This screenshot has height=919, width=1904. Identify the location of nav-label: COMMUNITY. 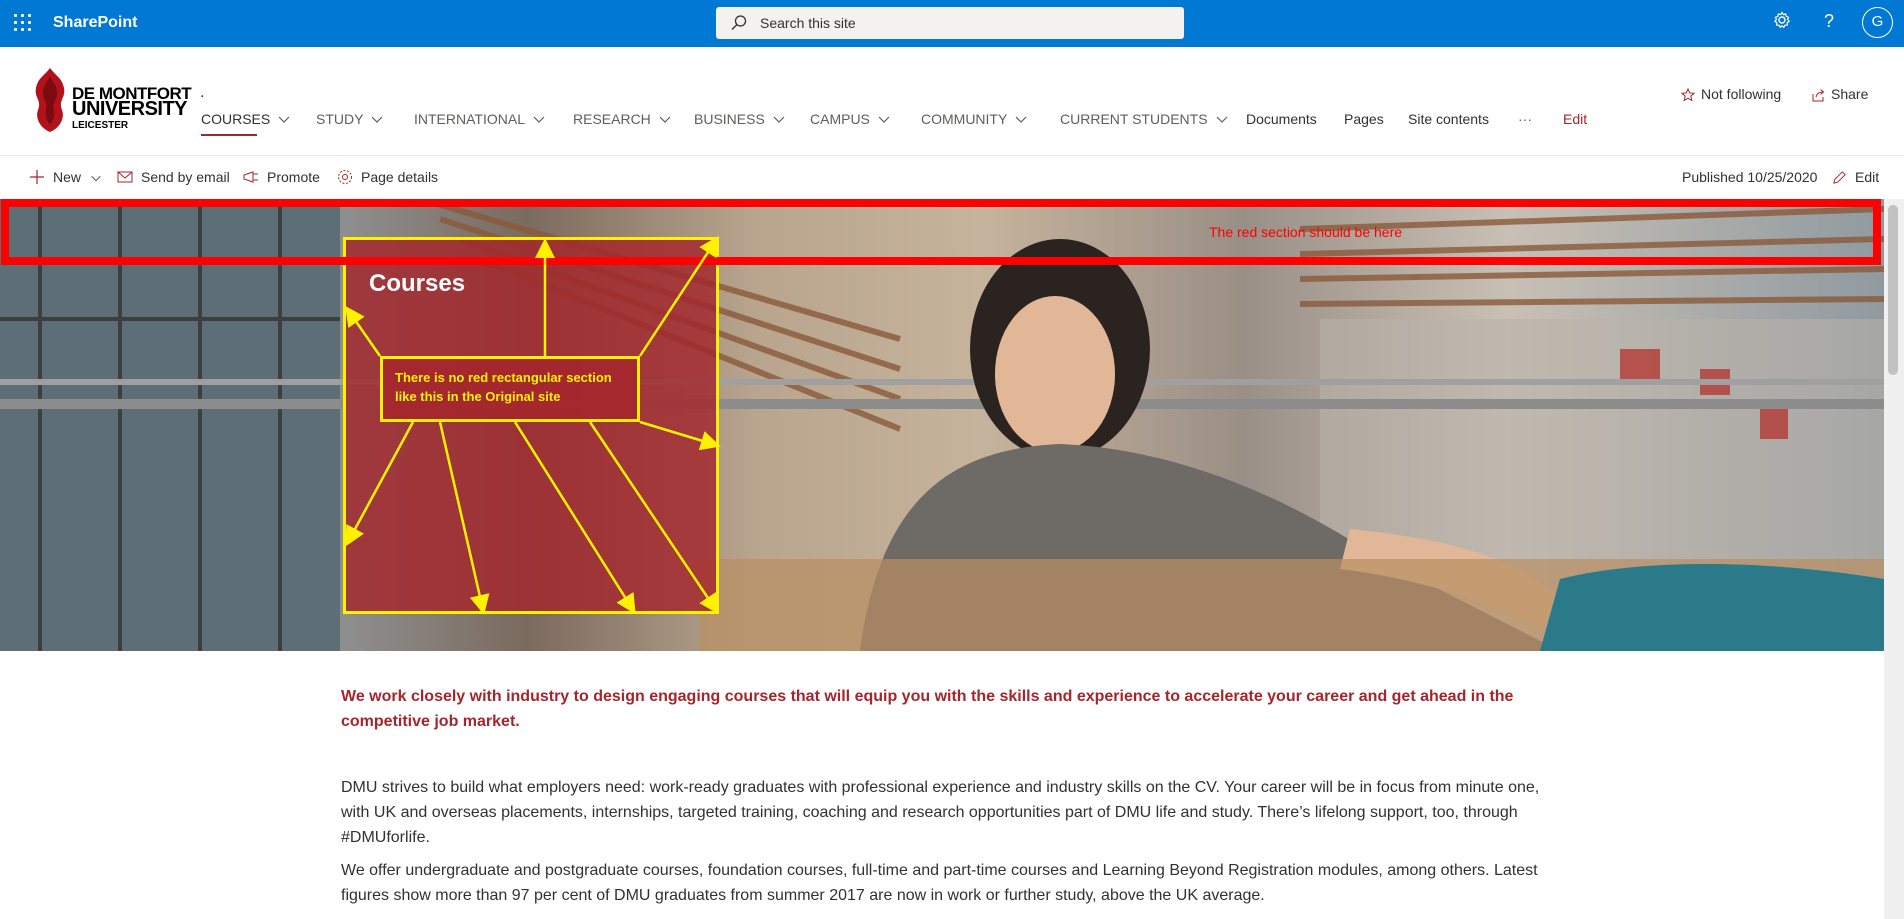
(964, 119).